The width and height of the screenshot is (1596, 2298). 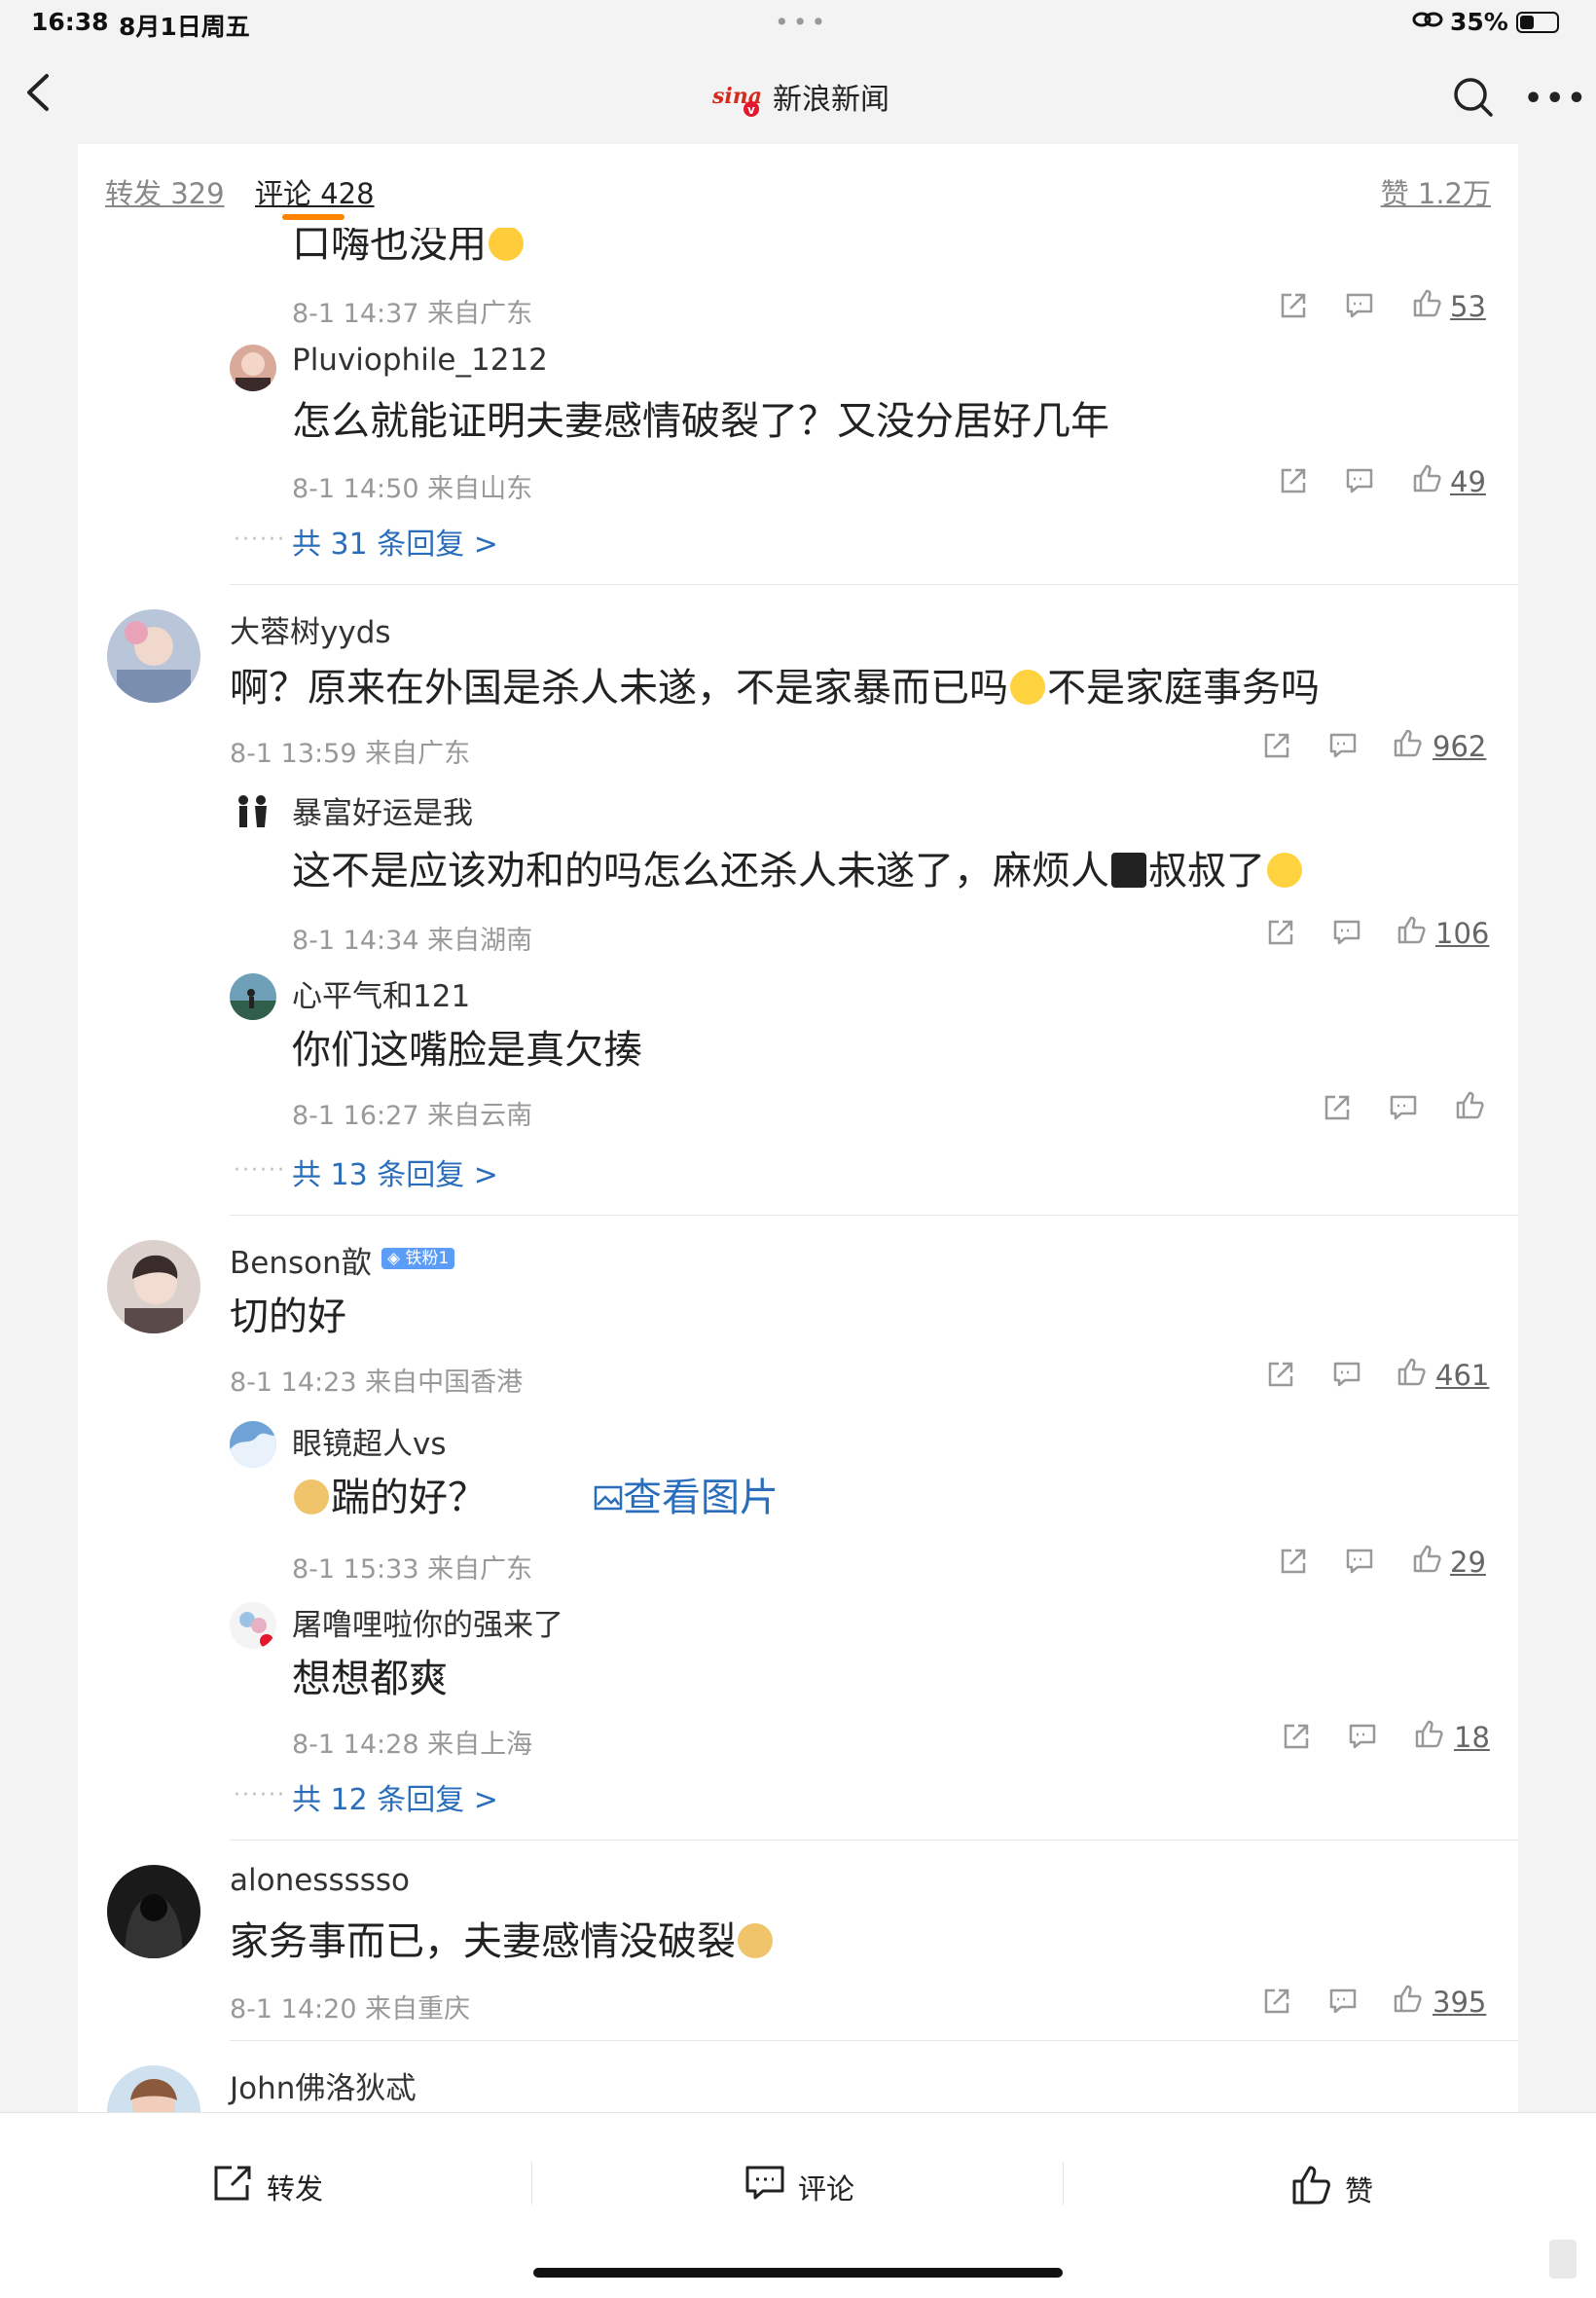 What do you see at coordinates (502, 1938) in the screenshot?
I see `comment-text: 家务事而已，夫妻感情没破裂` at bounding box center [502, 1938].